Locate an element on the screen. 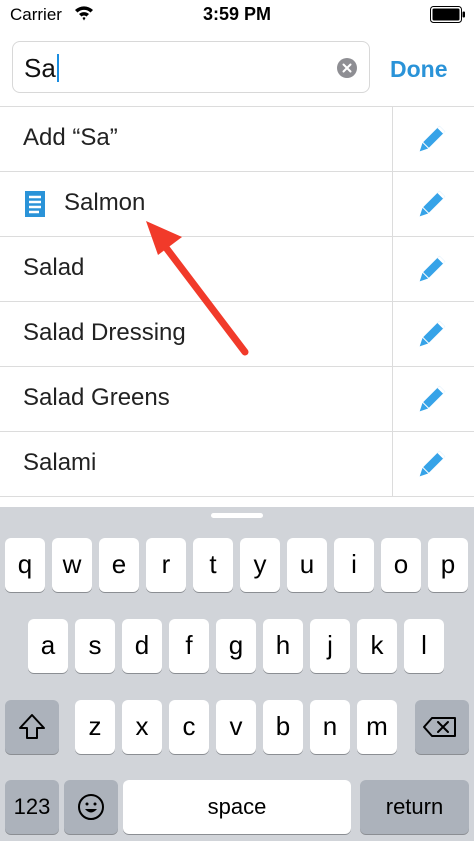 The image size is (474, 841). list-item-label: Salmon is located at coordinates (105, 202).